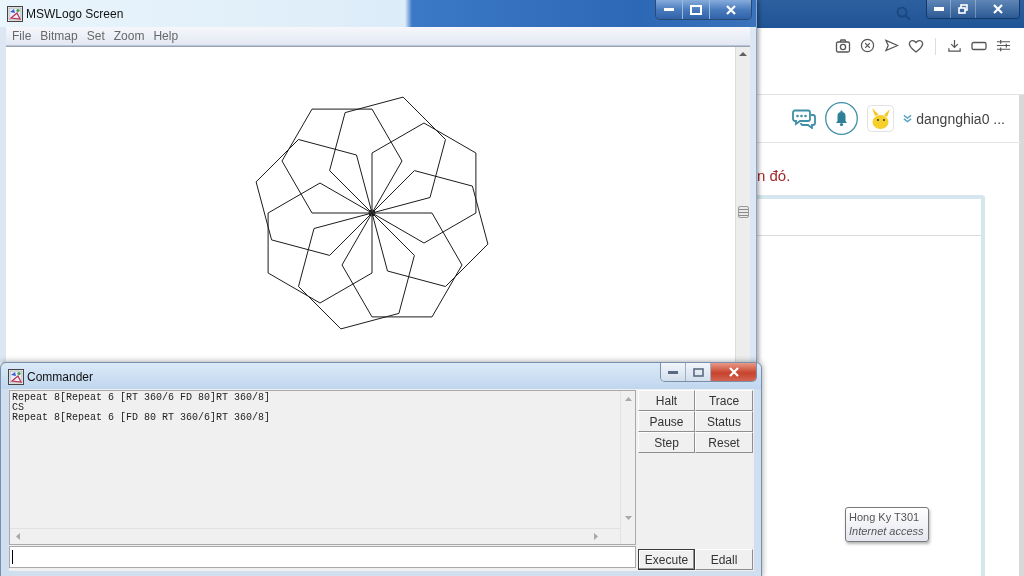  Describe the element at coordinates (743, 212) in the screenshot. I see `scrollbar-thumb` at that location.